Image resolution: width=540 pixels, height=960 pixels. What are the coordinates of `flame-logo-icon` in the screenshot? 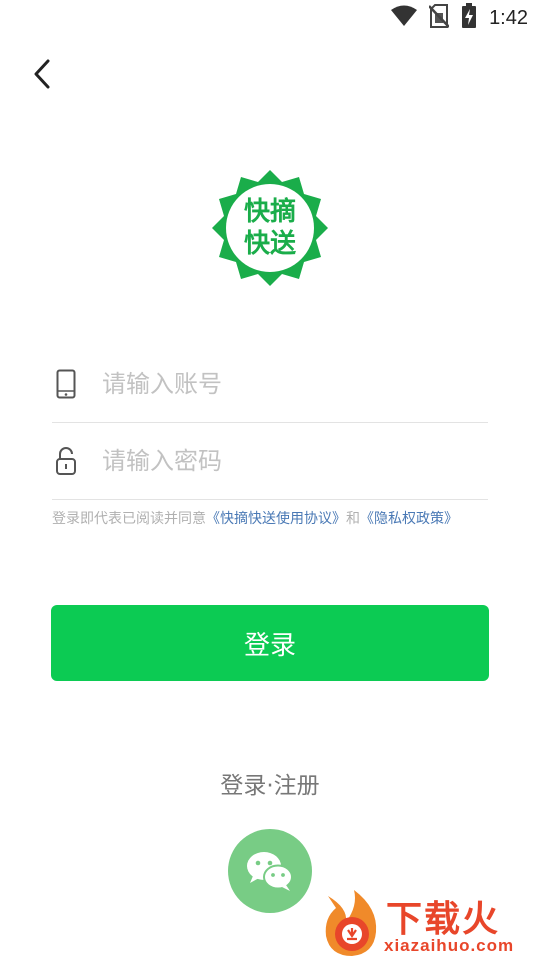 It's located at (351, 923).